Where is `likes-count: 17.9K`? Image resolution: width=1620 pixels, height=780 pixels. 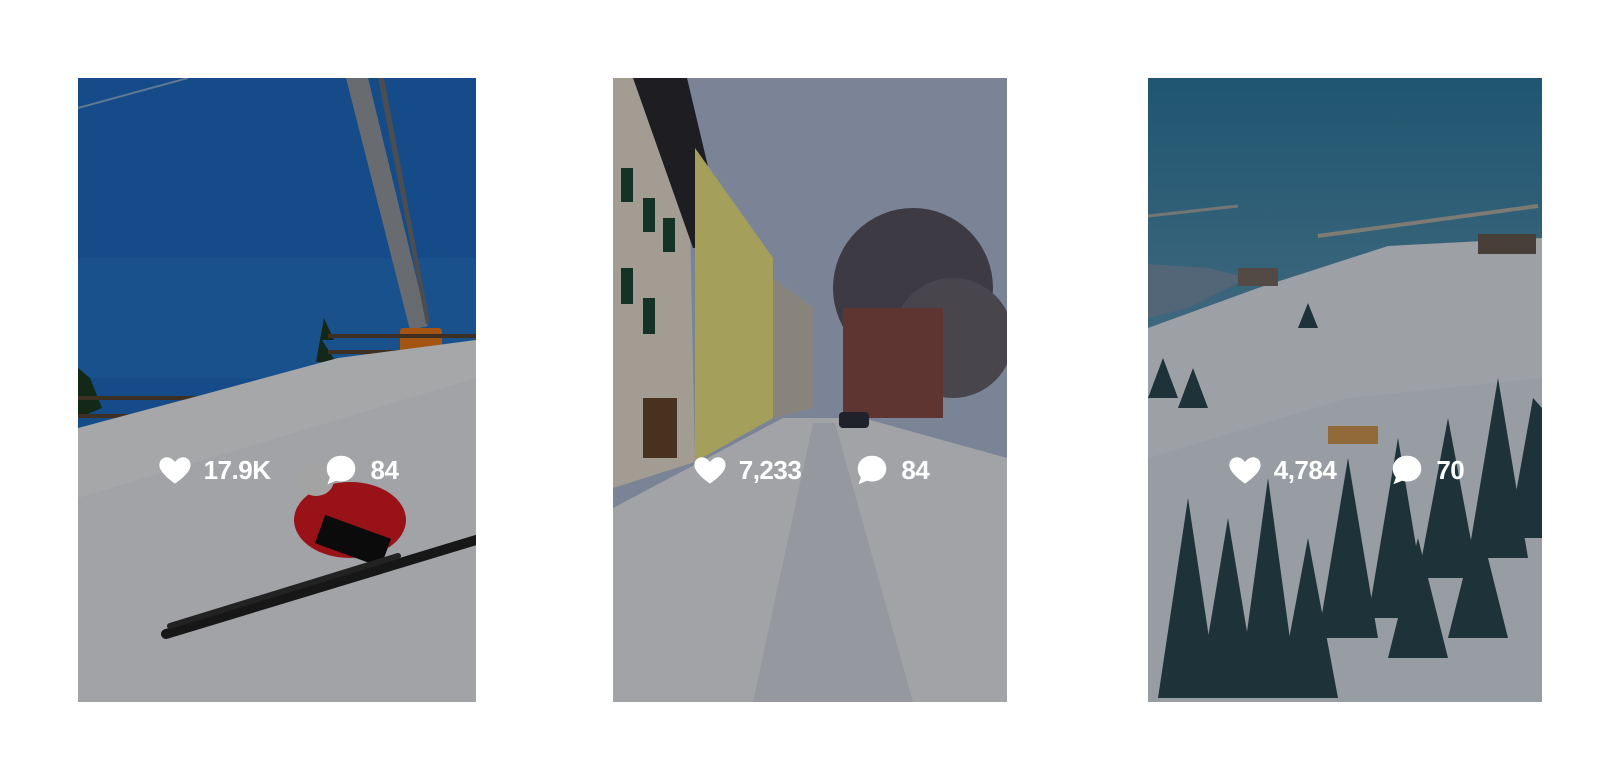
likes-count: 17.9K is located at coordinates (237, 469).